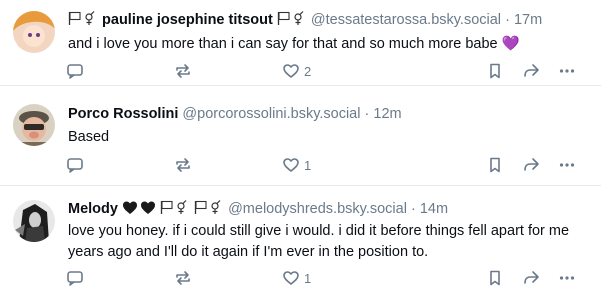 This screenshot has height=303, width=601. What do you see at coordinates (89, 137) in the screenshot?
I see `post-text: Based` at bounding box center [89, 137].